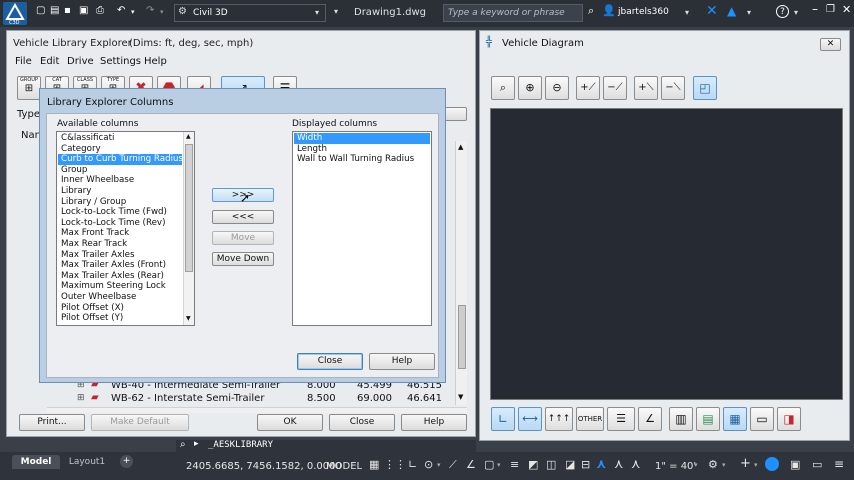 The image size is (854, 480). Describe the element at coordinates (439, 465) in the screenshot. I see `polar-dropdown-icon: ▾` at that location.